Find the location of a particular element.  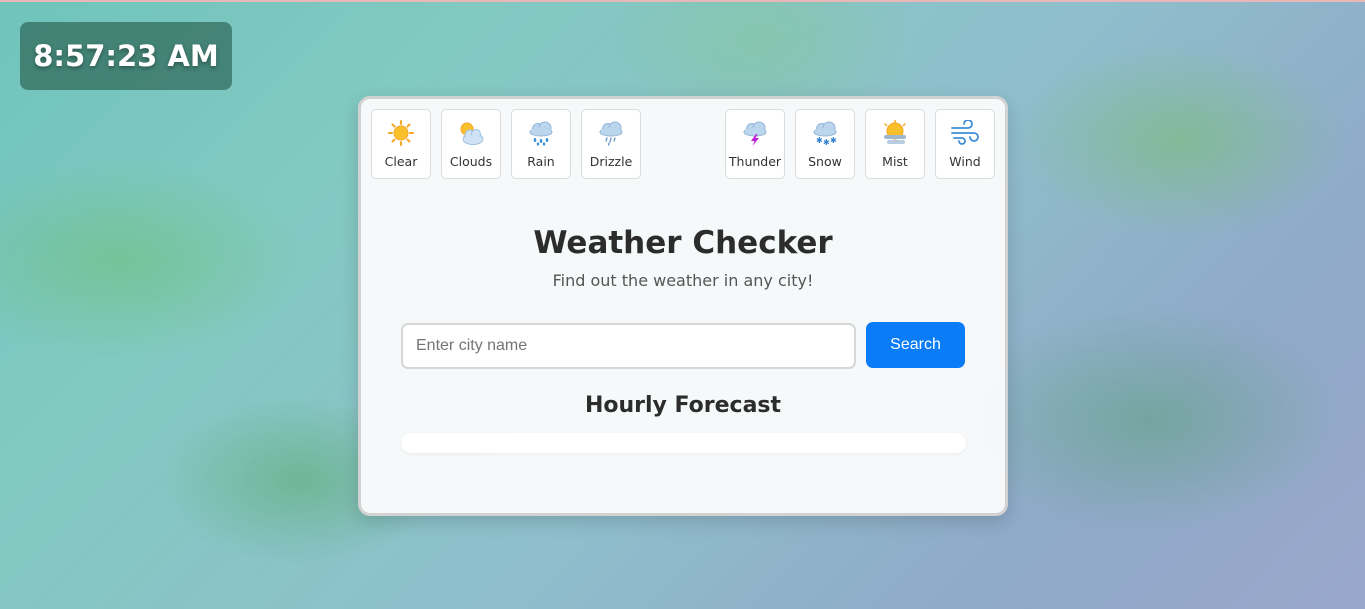

weather-type-wind: Wind is located at coordinates (965, 144).